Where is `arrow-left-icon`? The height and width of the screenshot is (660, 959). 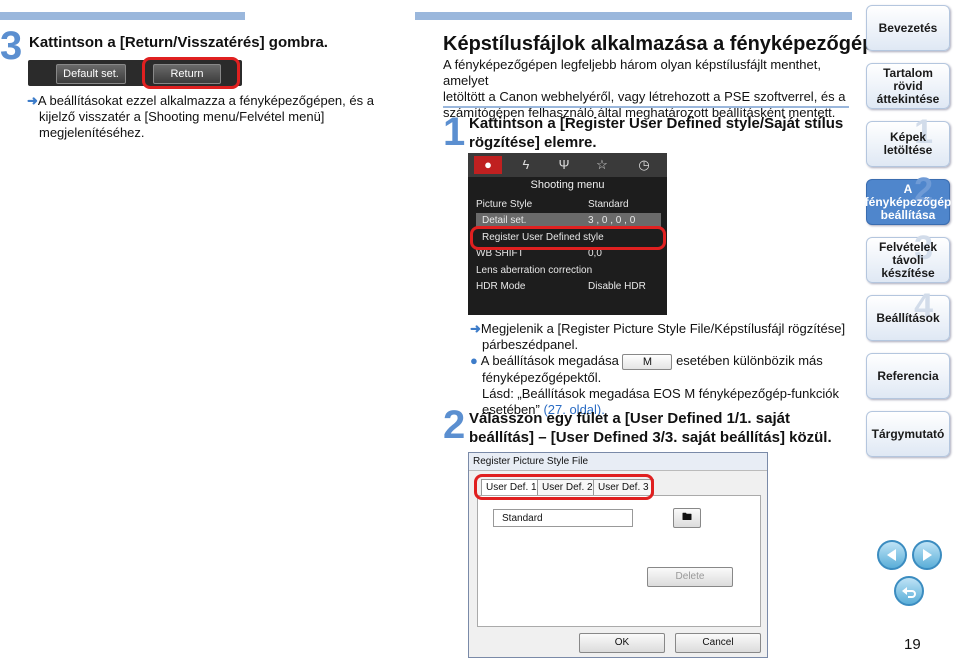
arrow-left-icon is located at coordinates (891, 555).